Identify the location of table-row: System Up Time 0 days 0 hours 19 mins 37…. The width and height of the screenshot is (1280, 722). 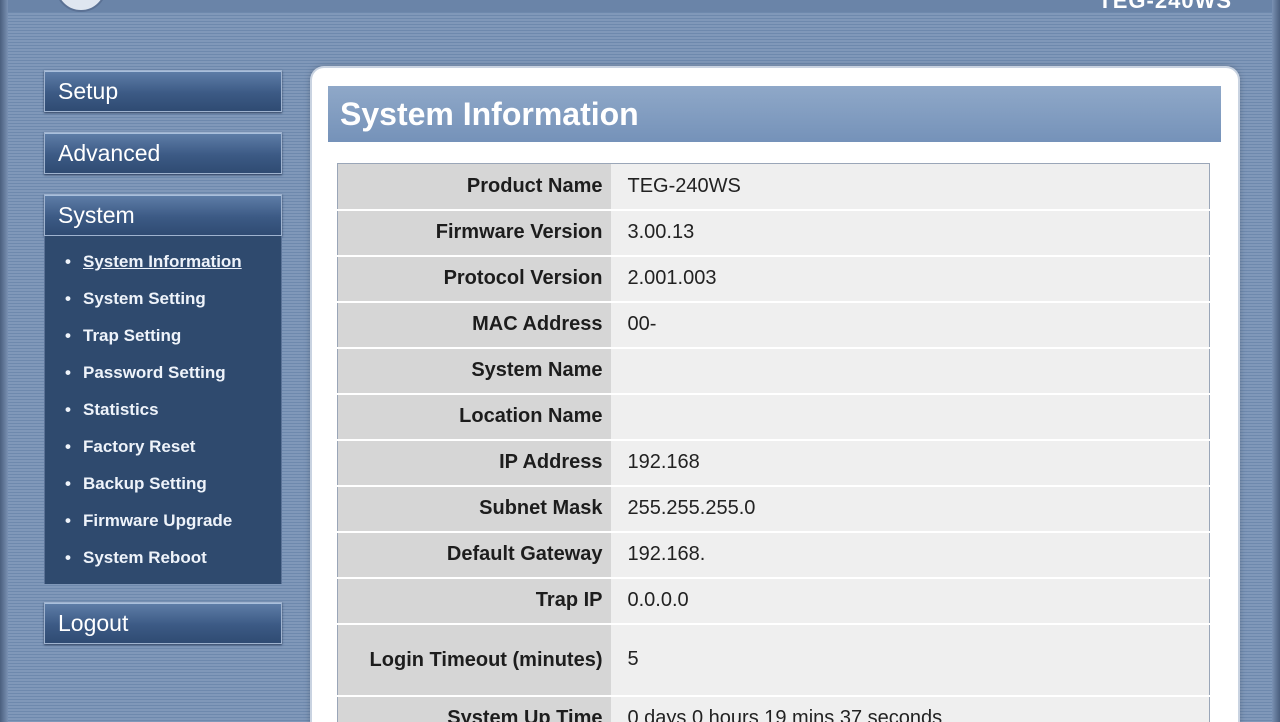
(773, 708).